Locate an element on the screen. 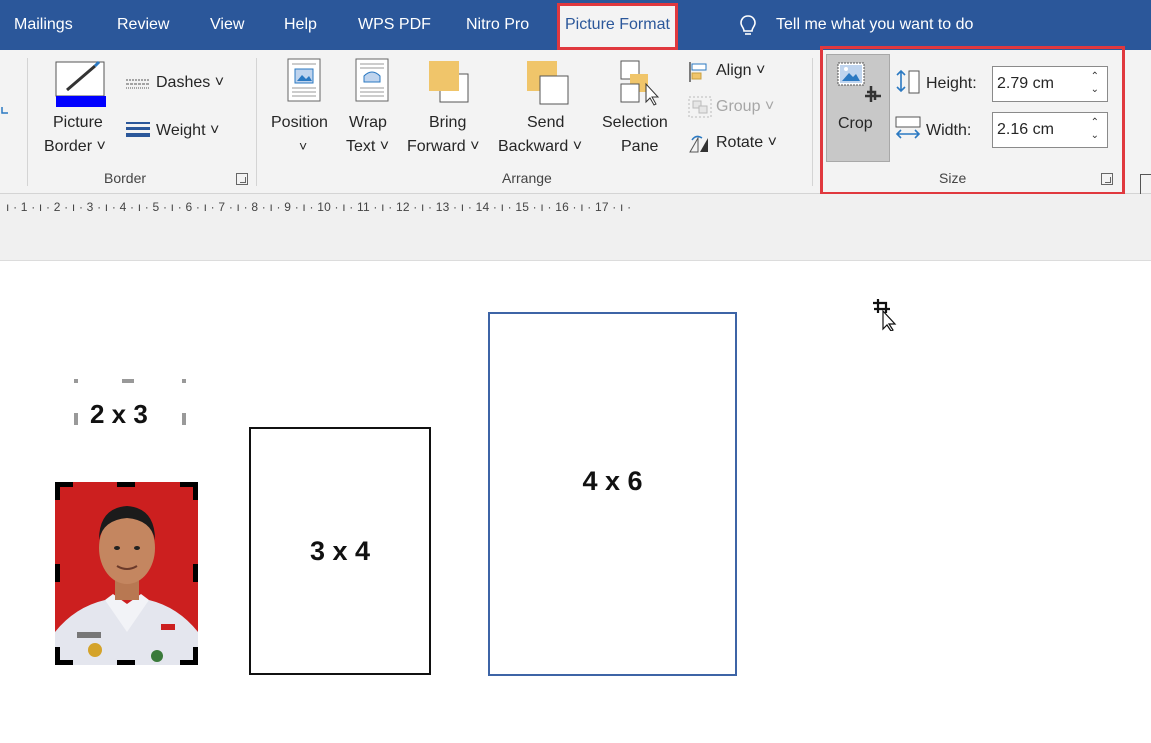  tab-help: Help is located at coordinates (300, 25).